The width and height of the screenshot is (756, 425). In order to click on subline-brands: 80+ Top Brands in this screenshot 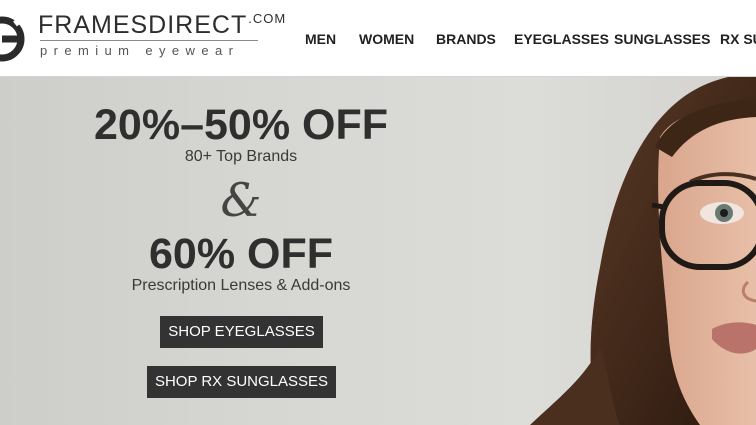, I will do `click(241, 156)`.